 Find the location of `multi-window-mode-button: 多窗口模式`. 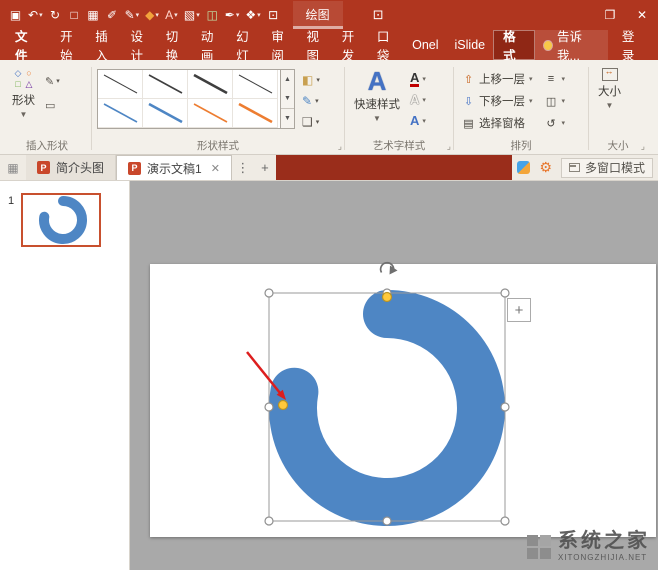

multi-window-mode-button: 多窗口模式 is located at coordinates (606, 167).